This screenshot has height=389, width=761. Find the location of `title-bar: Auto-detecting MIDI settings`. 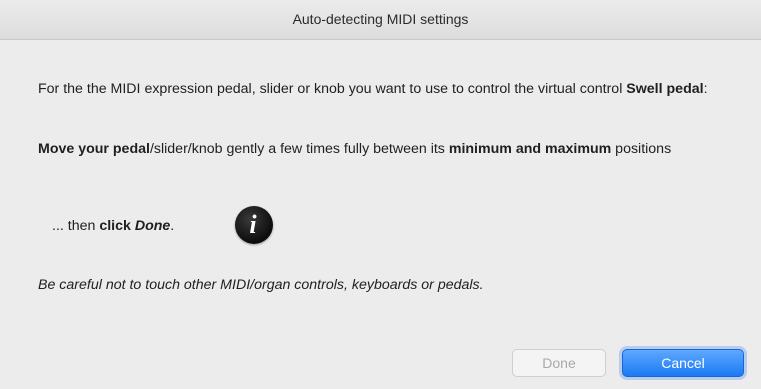

title-bar: Auto-detecting MIDI settings is located at coordinates (380, 20).